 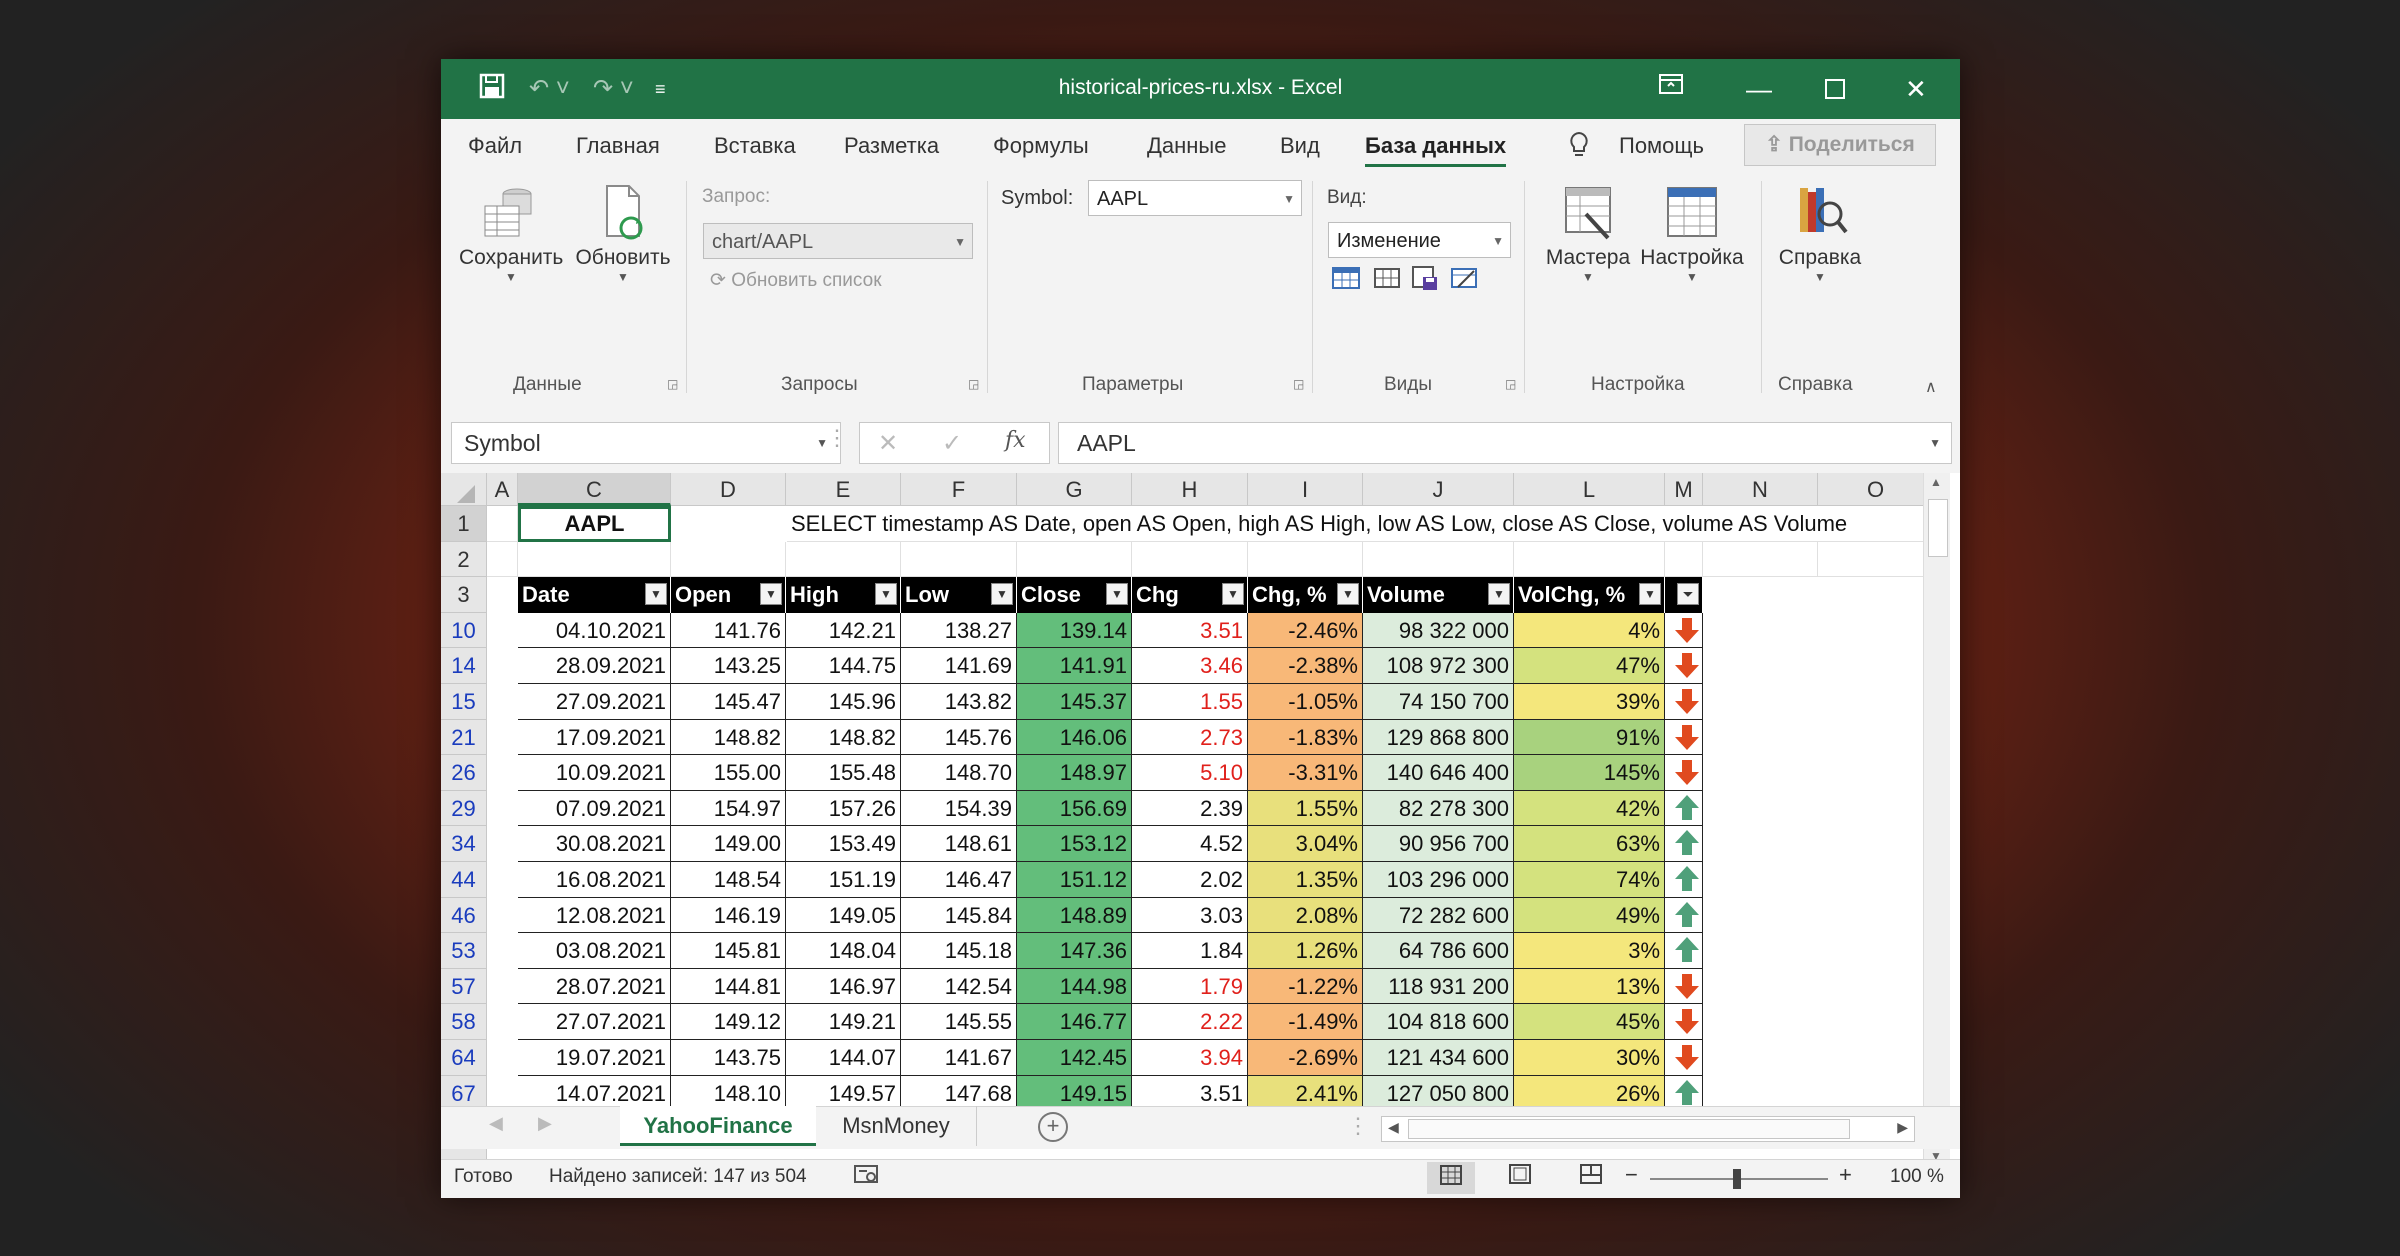 I want to click on table-cell: 141.76, so click(x=728, y=630).